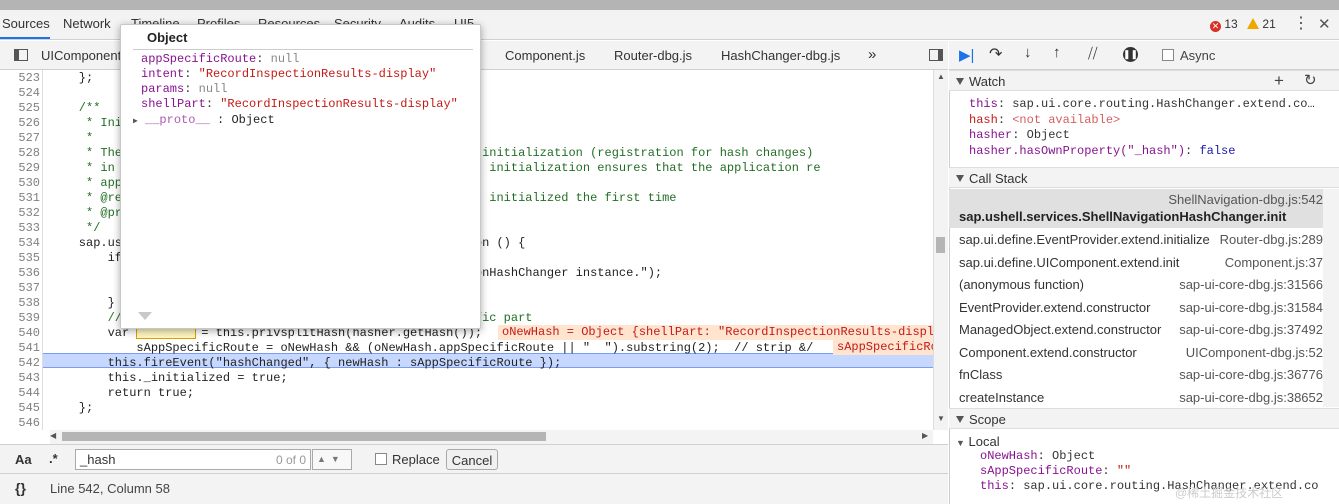 The image size is (1339, 504). Describe the element at coordinates (20, 318) in the screenshot. I see `line-number: 539` at that location.